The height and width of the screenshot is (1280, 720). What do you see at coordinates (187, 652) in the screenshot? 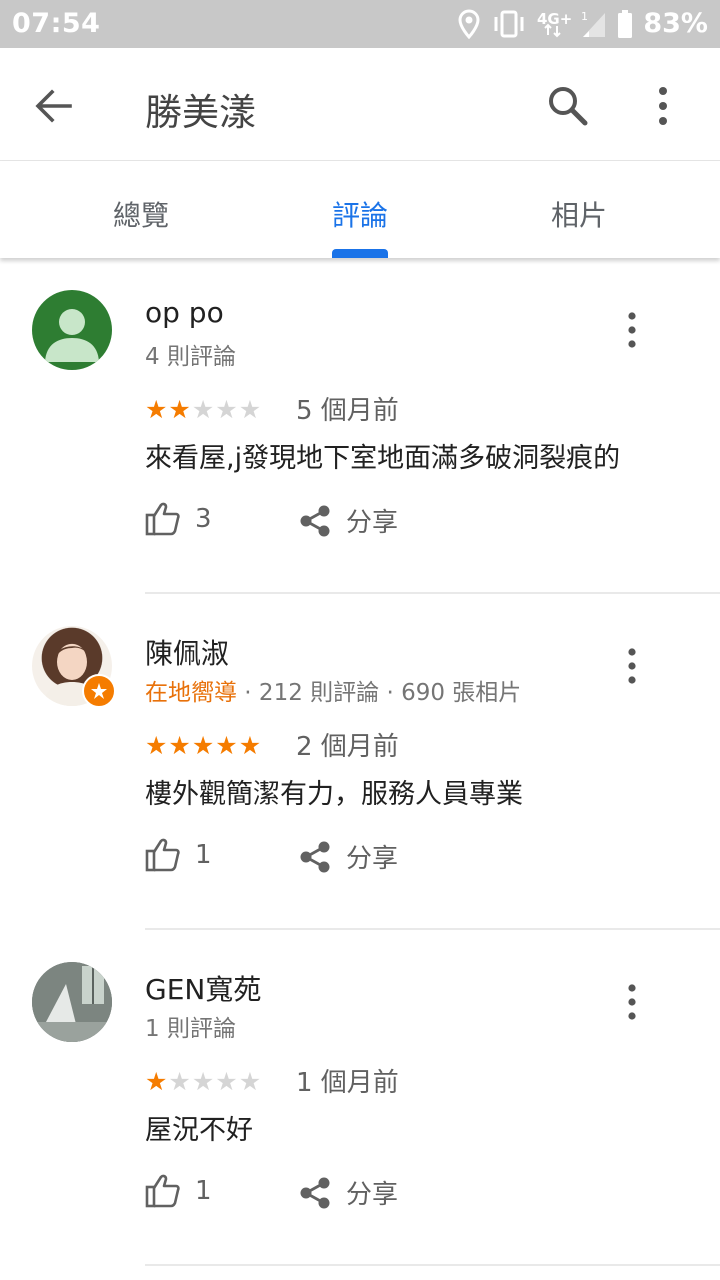
I see `reviewer-name: 陳佩淑` at bounding box center [187, 652].